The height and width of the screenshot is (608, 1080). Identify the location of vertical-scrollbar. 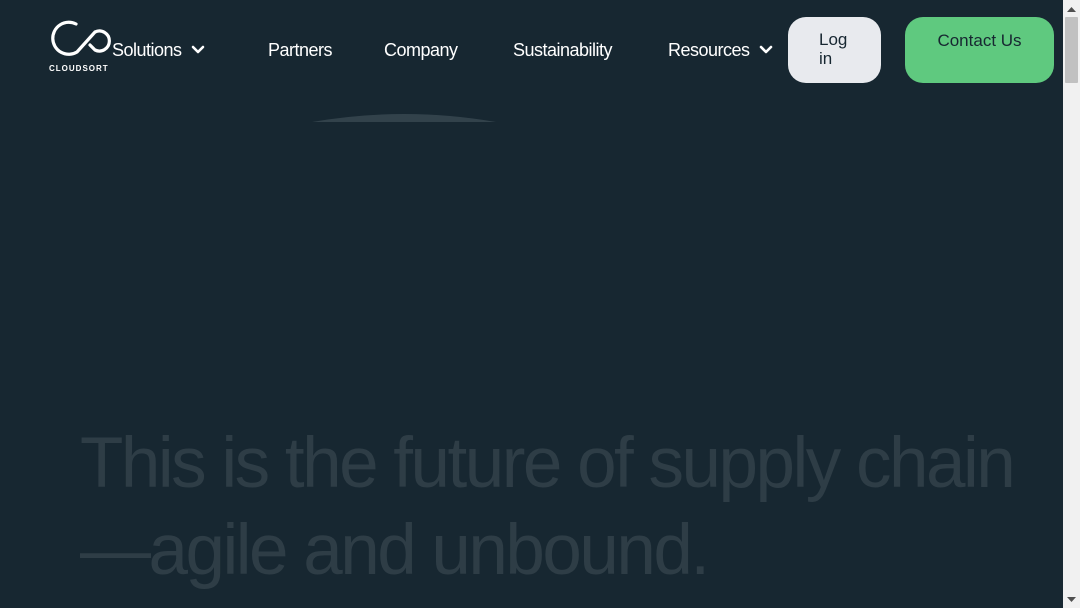
(1071, 304).